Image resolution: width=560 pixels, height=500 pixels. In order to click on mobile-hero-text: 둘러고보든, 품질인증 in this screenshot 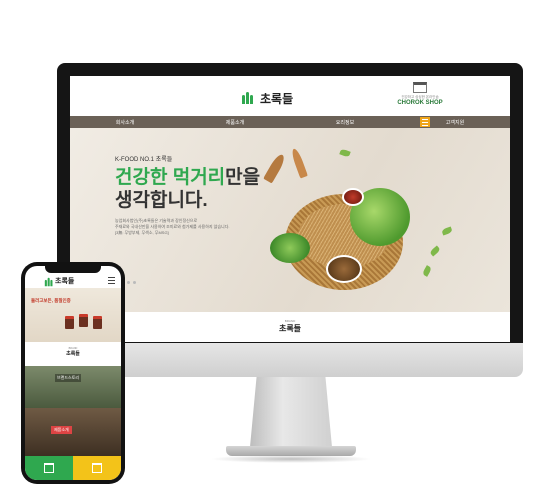, I will do `click(51, 300)`.